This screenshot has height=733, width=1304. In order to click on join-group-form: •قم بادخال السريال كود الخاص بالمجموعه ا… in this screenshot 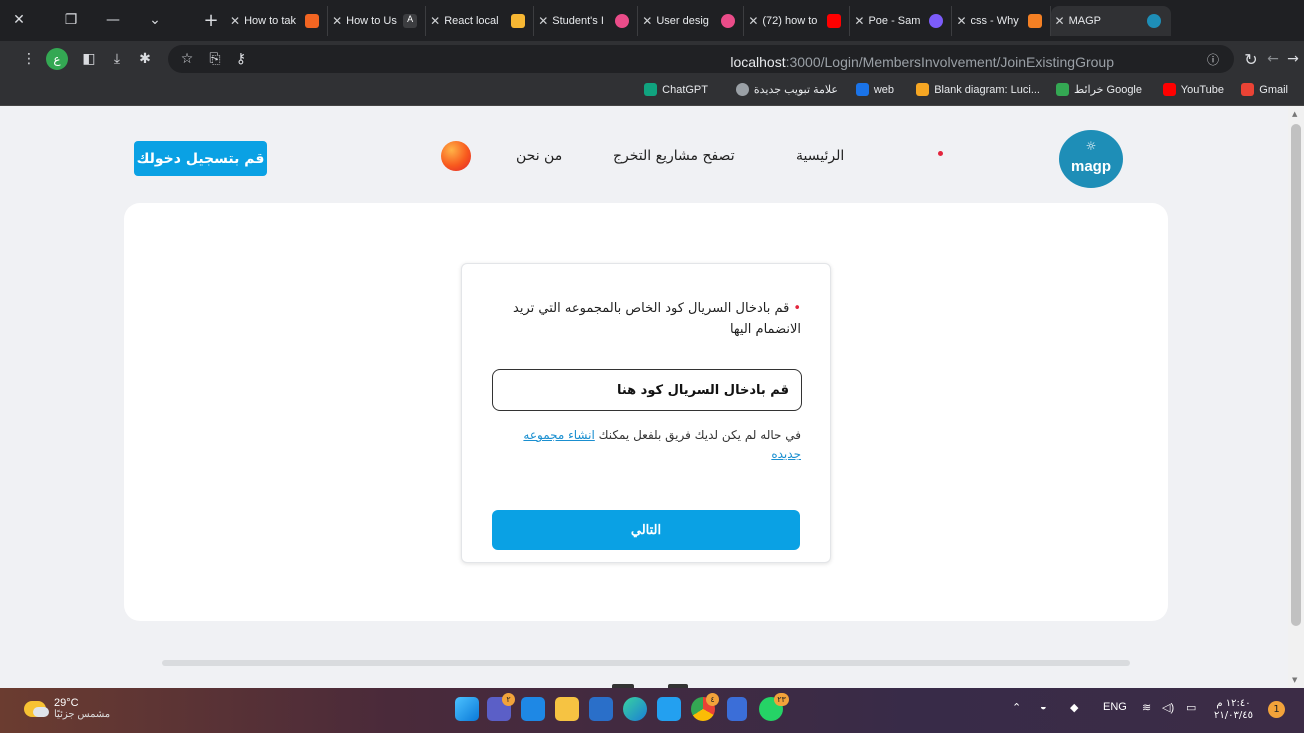, I will do `click(646, 413)`.